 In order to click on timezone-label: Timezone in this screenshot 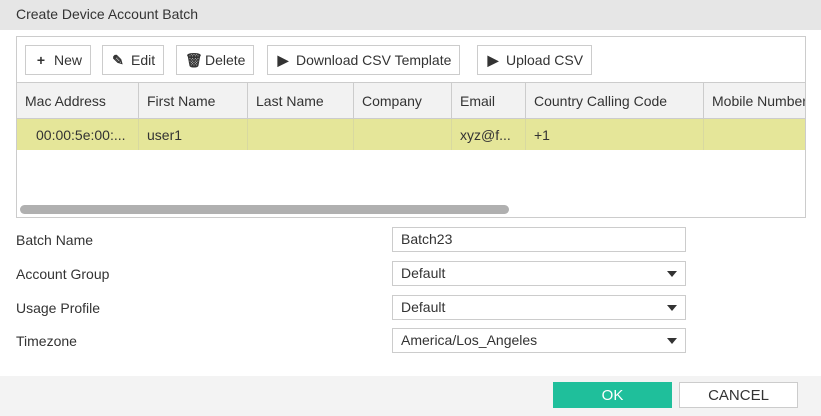, I will do `click(46, 341)`.